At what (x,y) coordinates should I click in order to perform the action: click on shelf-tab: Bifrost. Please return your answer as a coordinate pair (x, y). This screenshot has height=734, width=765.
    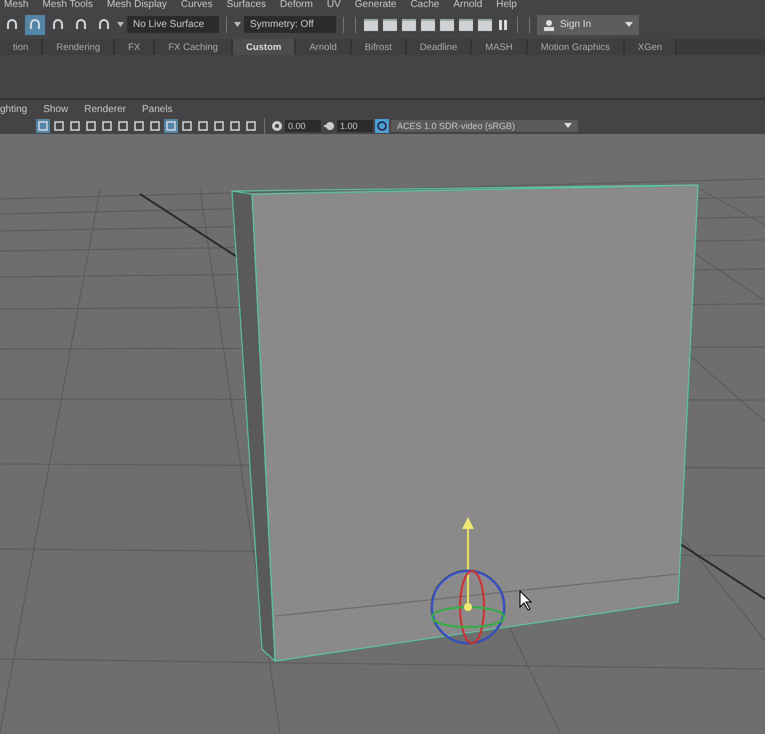
    Looking at the image, I should click on (379, 47).